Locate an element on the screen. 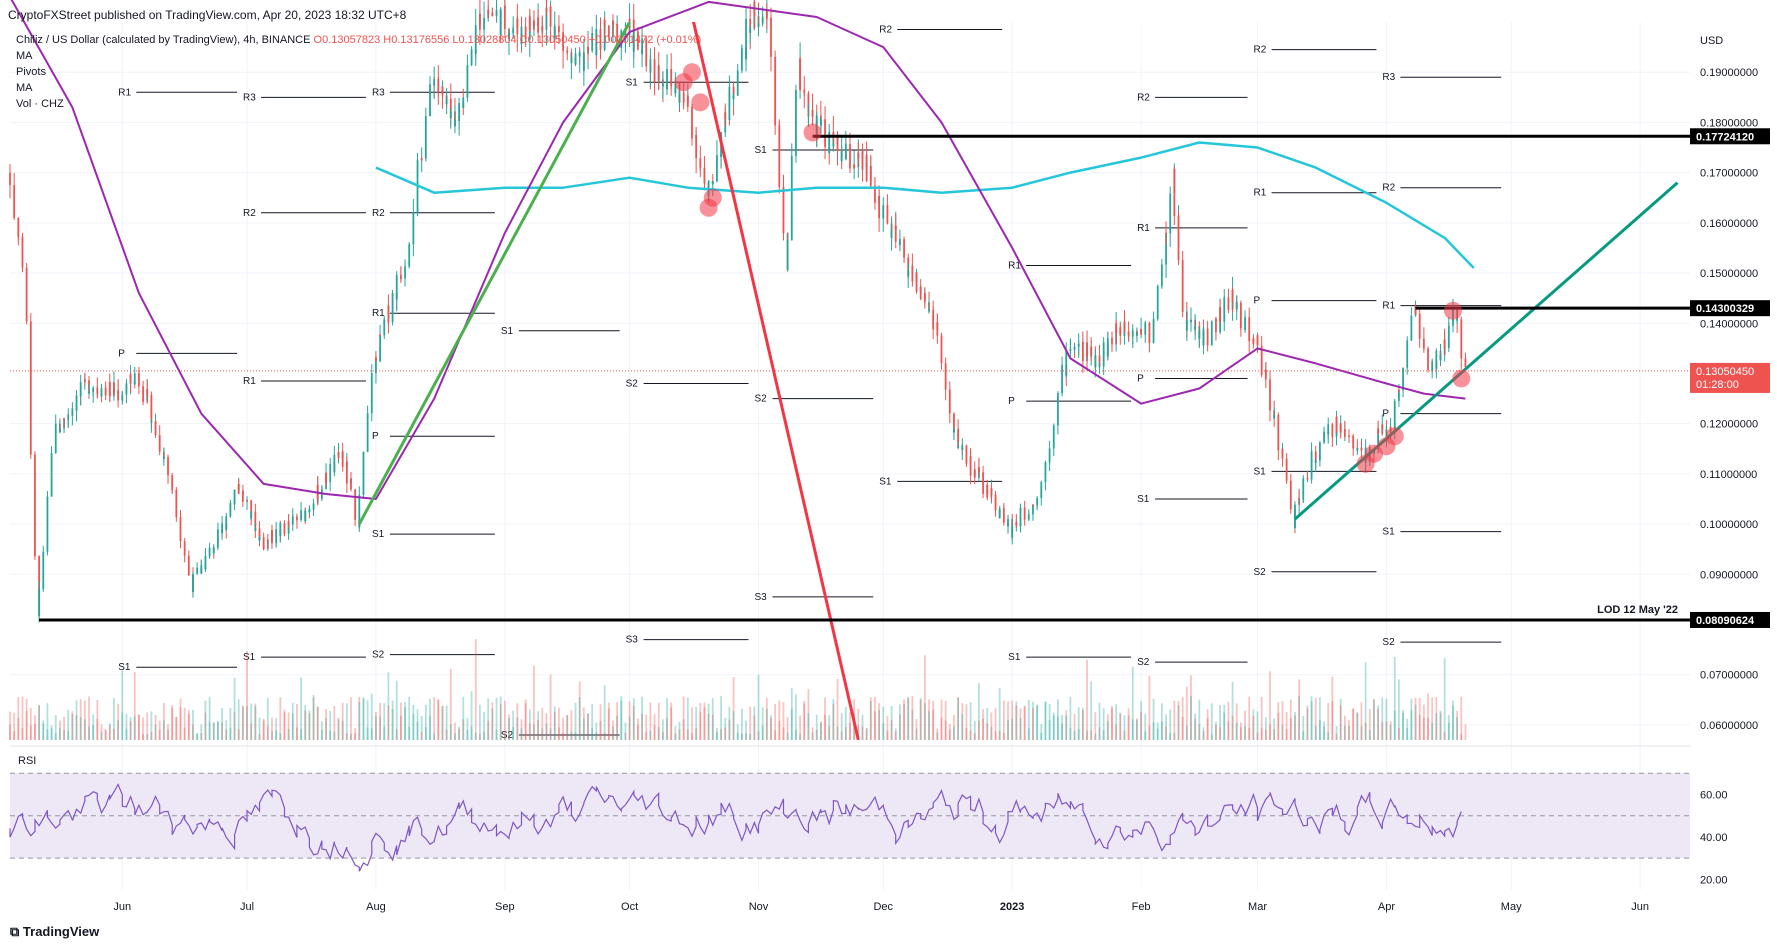 Image resolution: width=1777 pixels, height=947 pixels. pivot-label: R2 is located at coordinates (1143, 97).